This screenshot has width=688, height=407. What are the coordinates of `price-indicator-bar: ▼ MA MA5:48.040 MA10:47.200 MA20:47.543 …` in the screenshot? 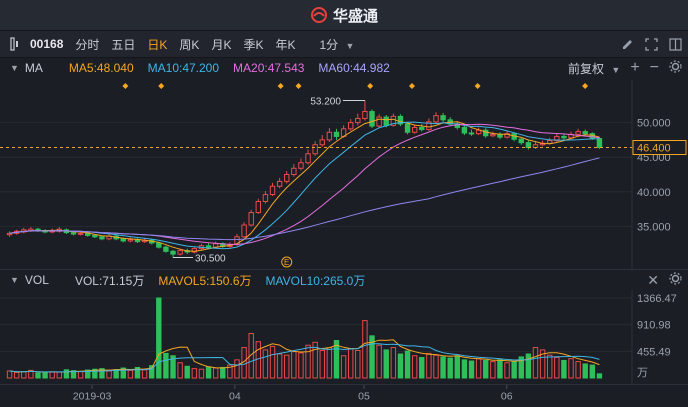 It's located at (344, 68).